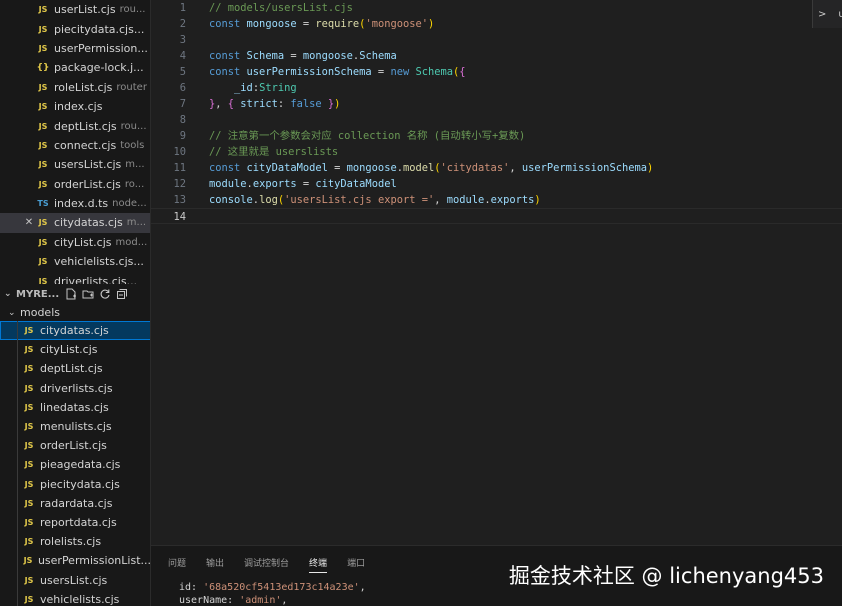 This screenshot has width=842, height=606. What do you see at coordinates (274, 104) in the screenshot?
I see `code-text: }, { strict: false })` at bounding box center [274, 104].